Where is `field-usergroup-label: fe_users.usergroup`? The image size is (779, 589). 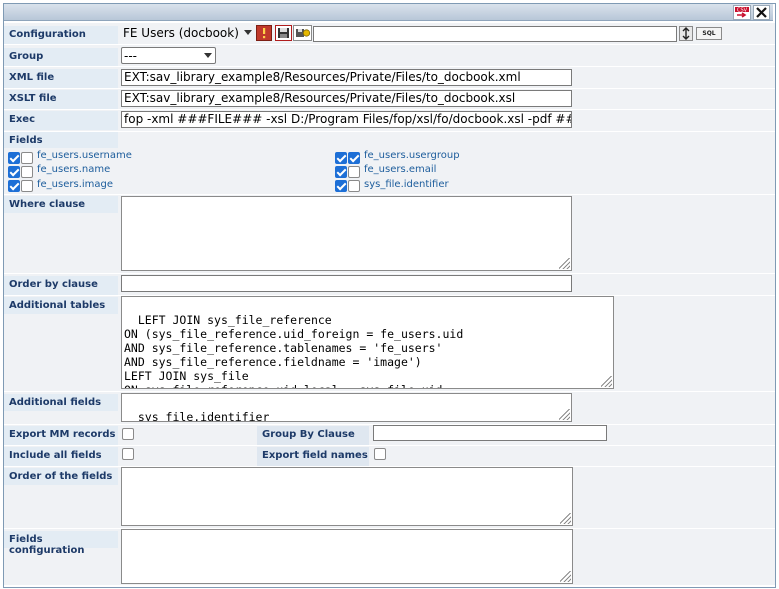
field-usergroup-label: fe_users.usergroup is located at coordinates (412, 155).